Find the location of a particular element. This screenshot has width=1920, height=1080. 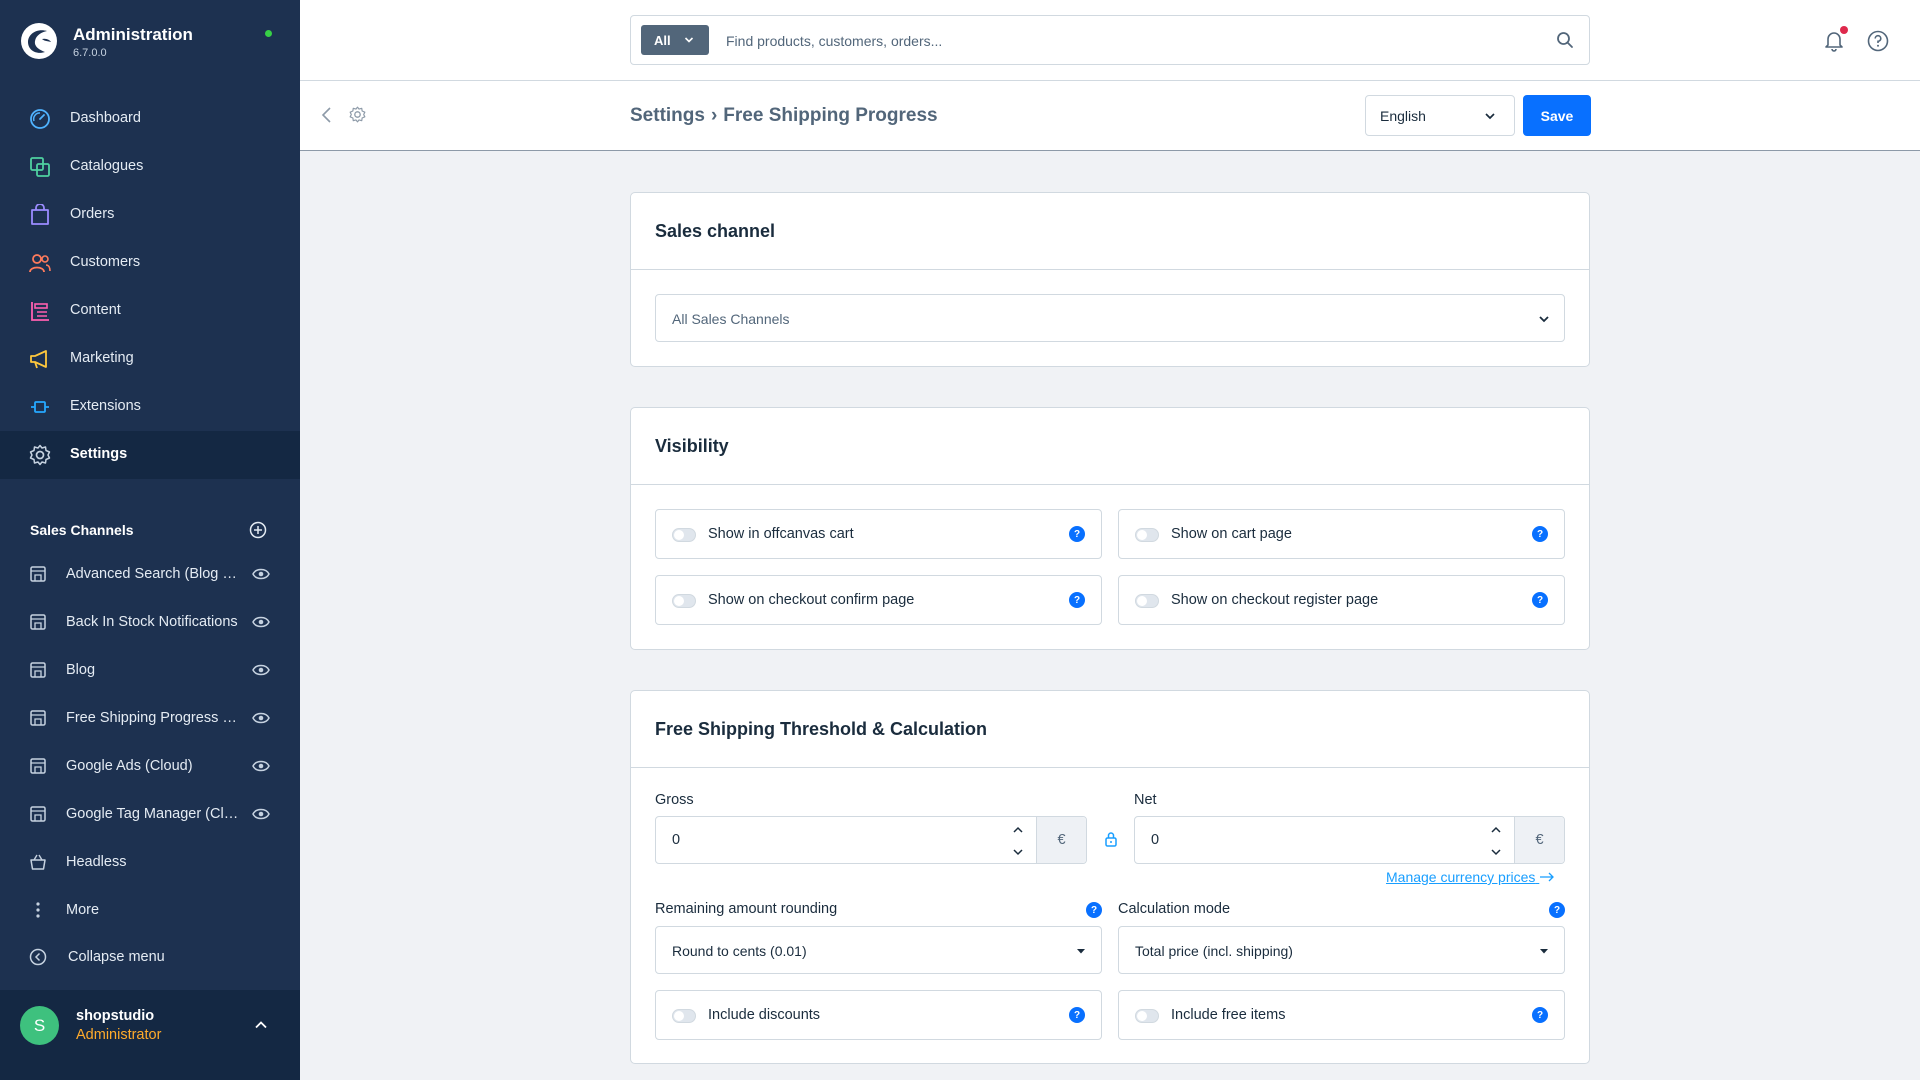

nav-item-settings: Settings is located at coordinates (150, 455).